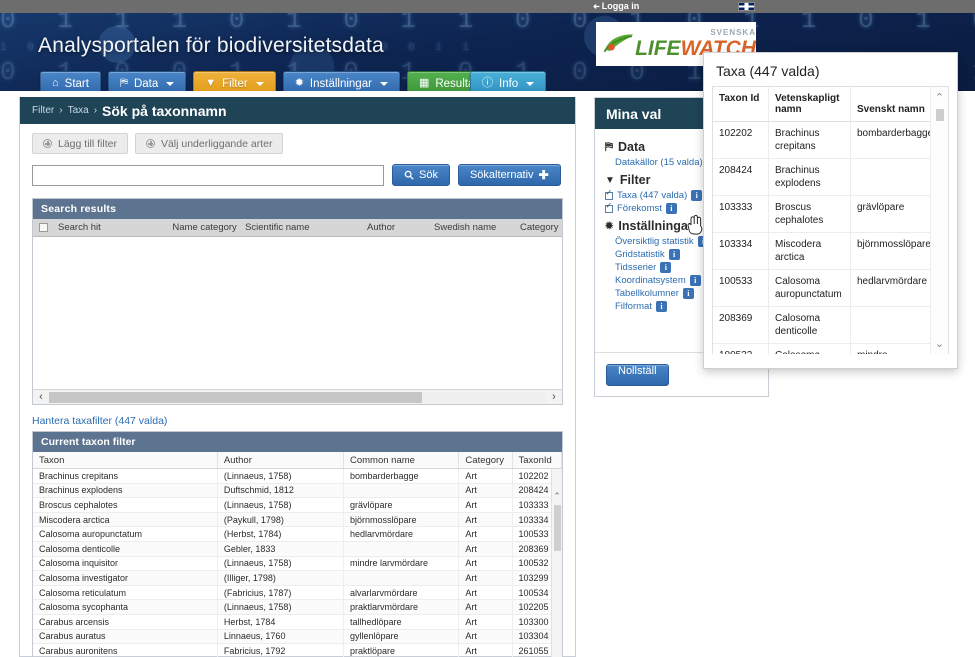 This screenshot has height=657, width=975. What do you see at coordinates (99, 421) in the screenshot?
I see `manage-taxafilter-link: Hantera taxafilter (447 valda)` at bounding box center [99, 421].